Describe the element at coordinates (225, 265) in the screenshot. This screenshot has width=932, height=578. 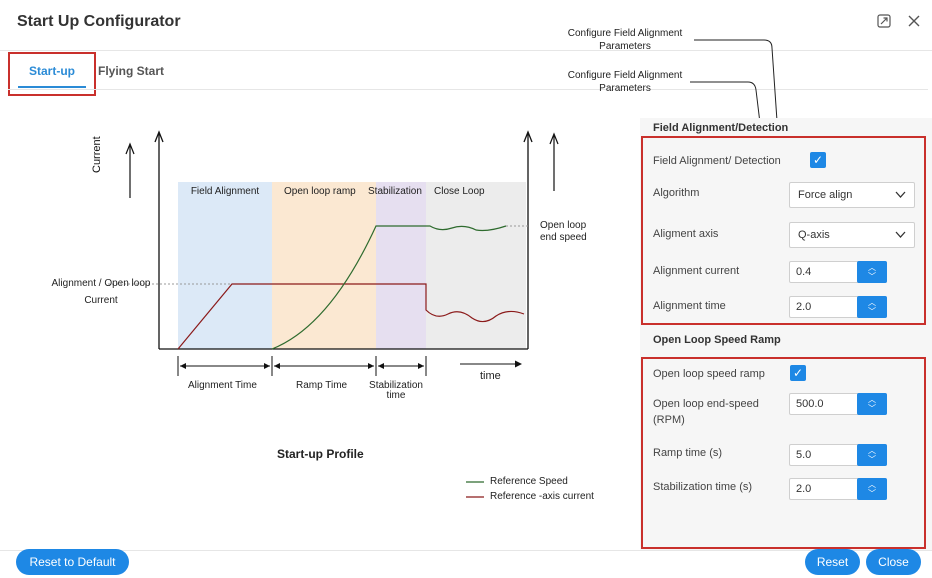
I see `phase-region-alignment` at that location.